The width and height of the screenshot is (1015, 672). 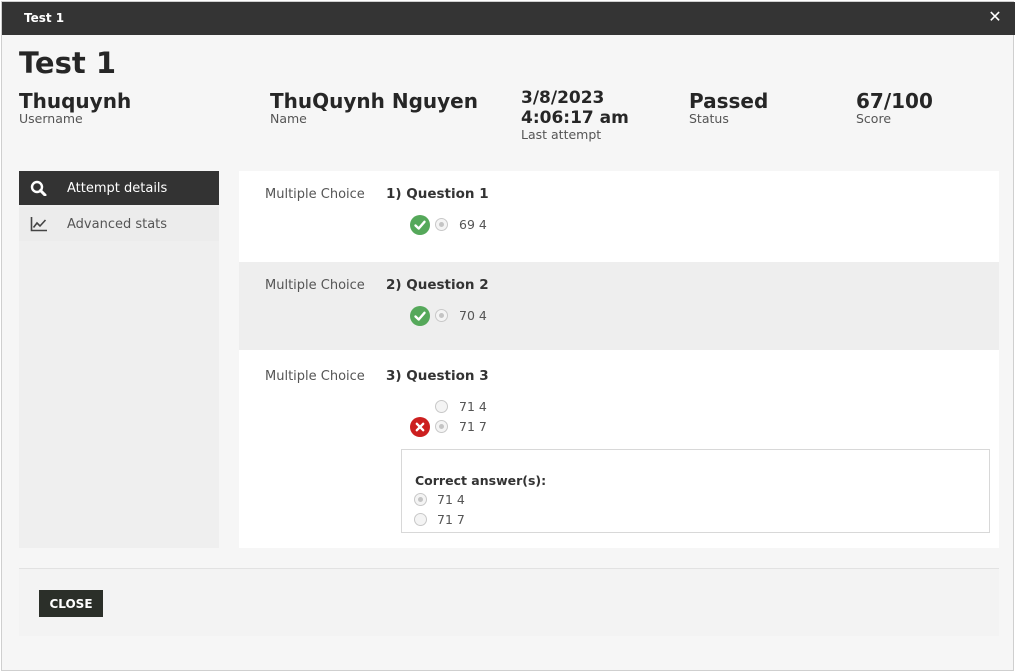 I want to click on username-label: Username, so click(x=51, y=118).